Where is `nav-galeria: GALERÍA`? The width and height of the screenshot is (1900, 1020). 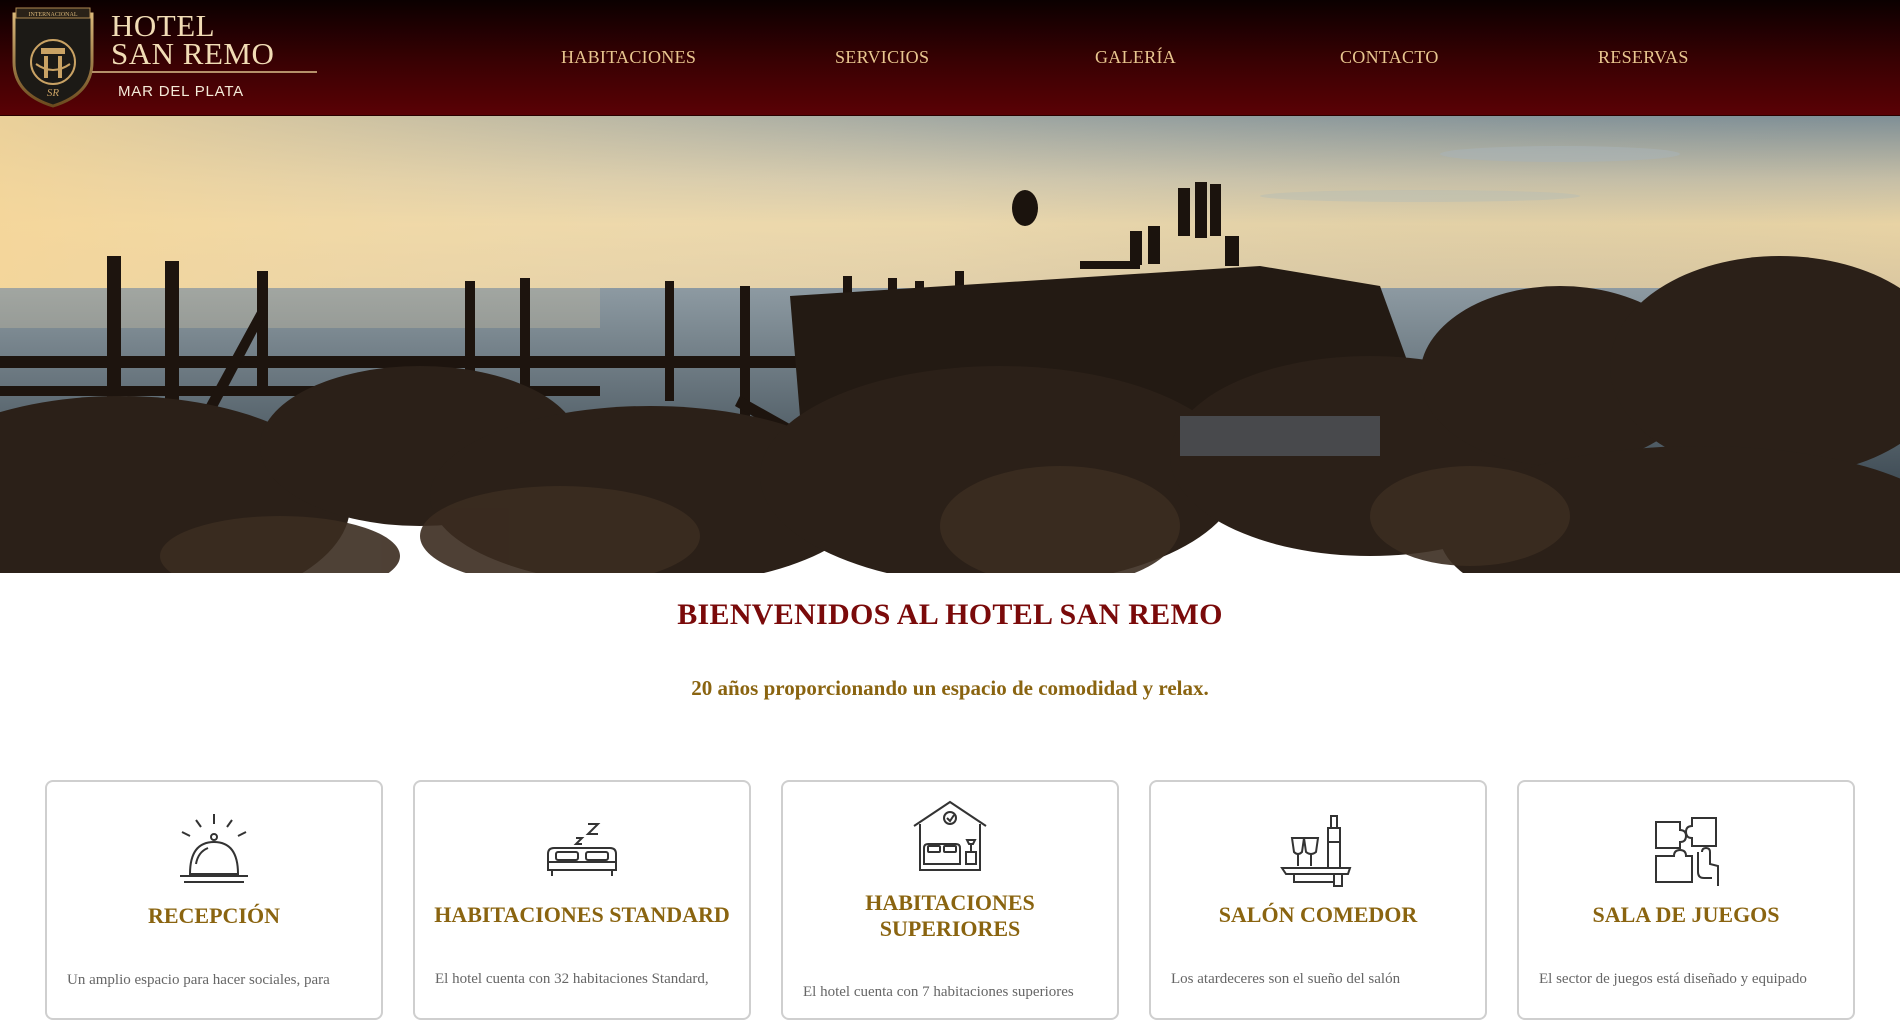 nav-galeria: GALERÍA is located at coordinates (1135, 57).